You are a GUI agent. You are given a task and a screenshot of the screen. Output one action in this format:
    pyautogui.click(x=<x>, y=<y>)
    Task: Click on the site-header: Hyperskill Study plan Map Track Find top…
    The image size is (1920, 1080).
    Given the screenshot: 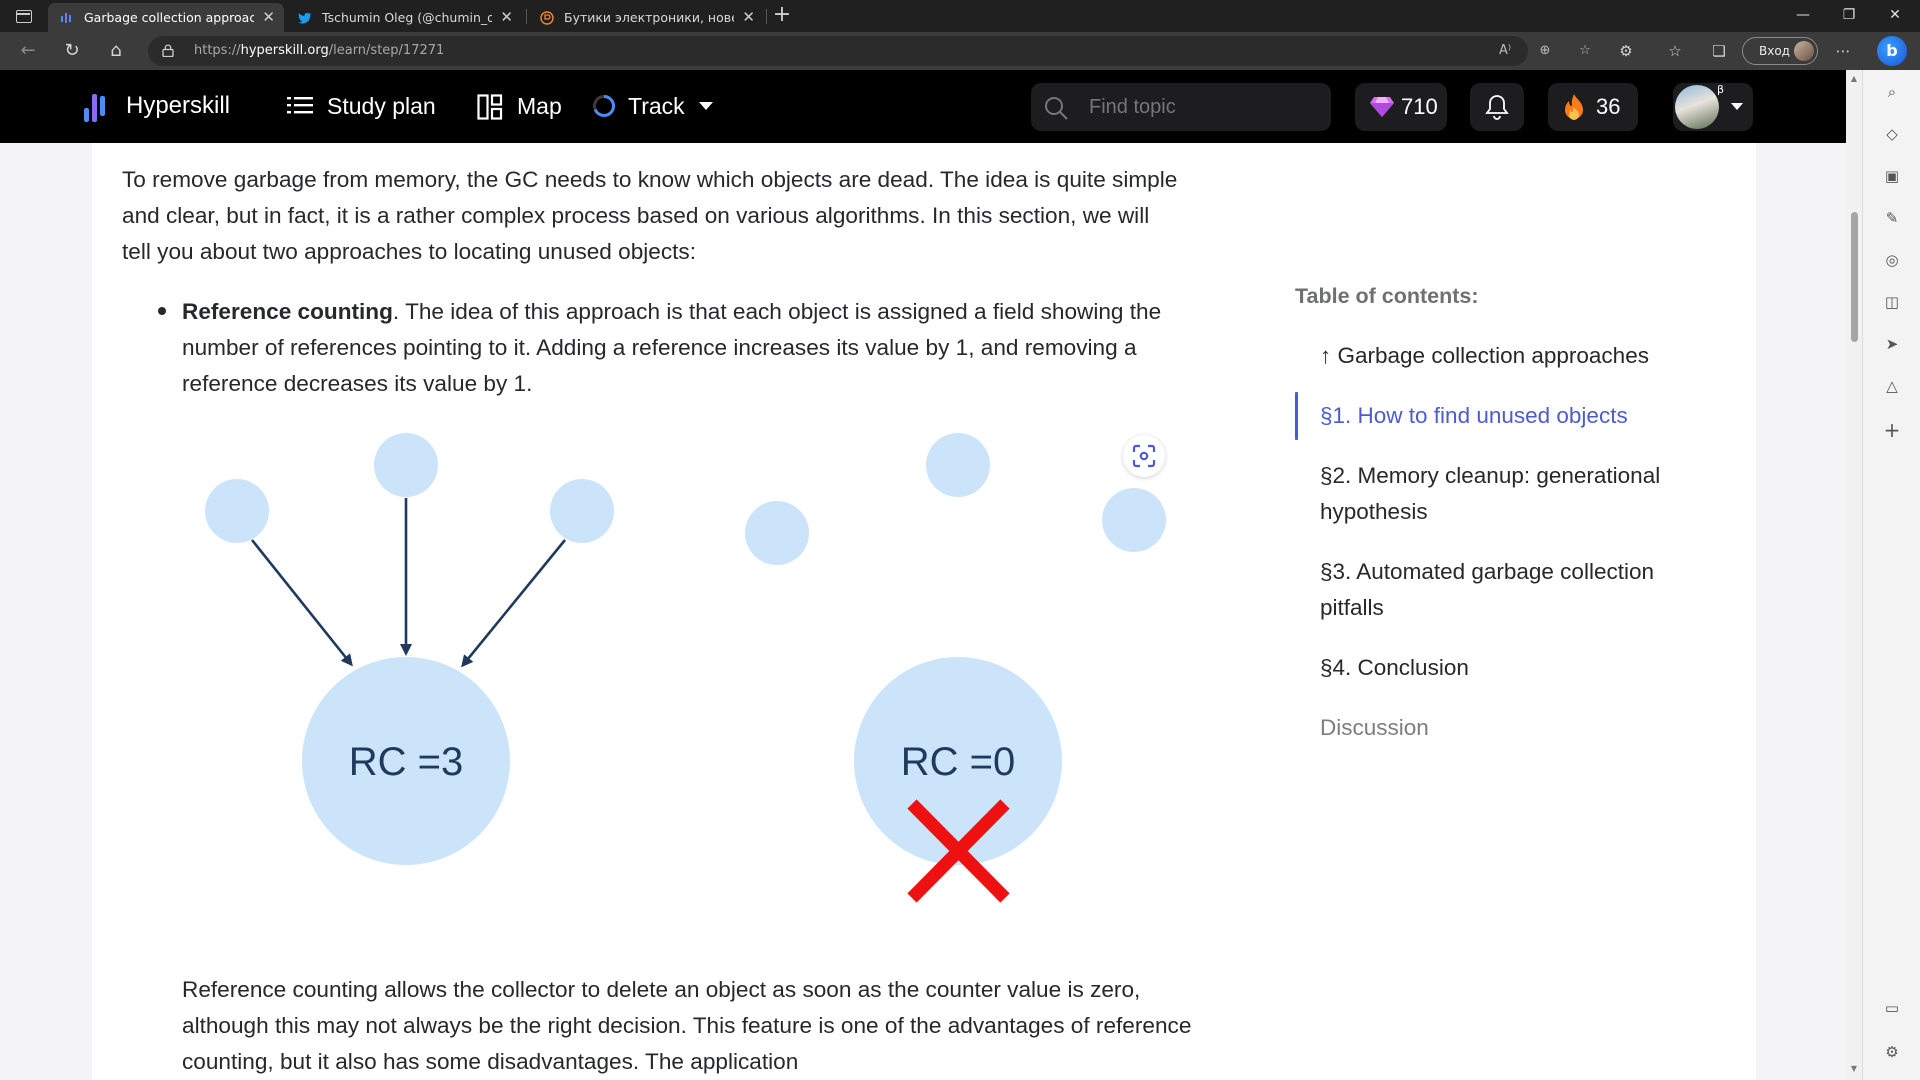 What is the action you would take?
    pyautogui.click(x=923, y=106)
    